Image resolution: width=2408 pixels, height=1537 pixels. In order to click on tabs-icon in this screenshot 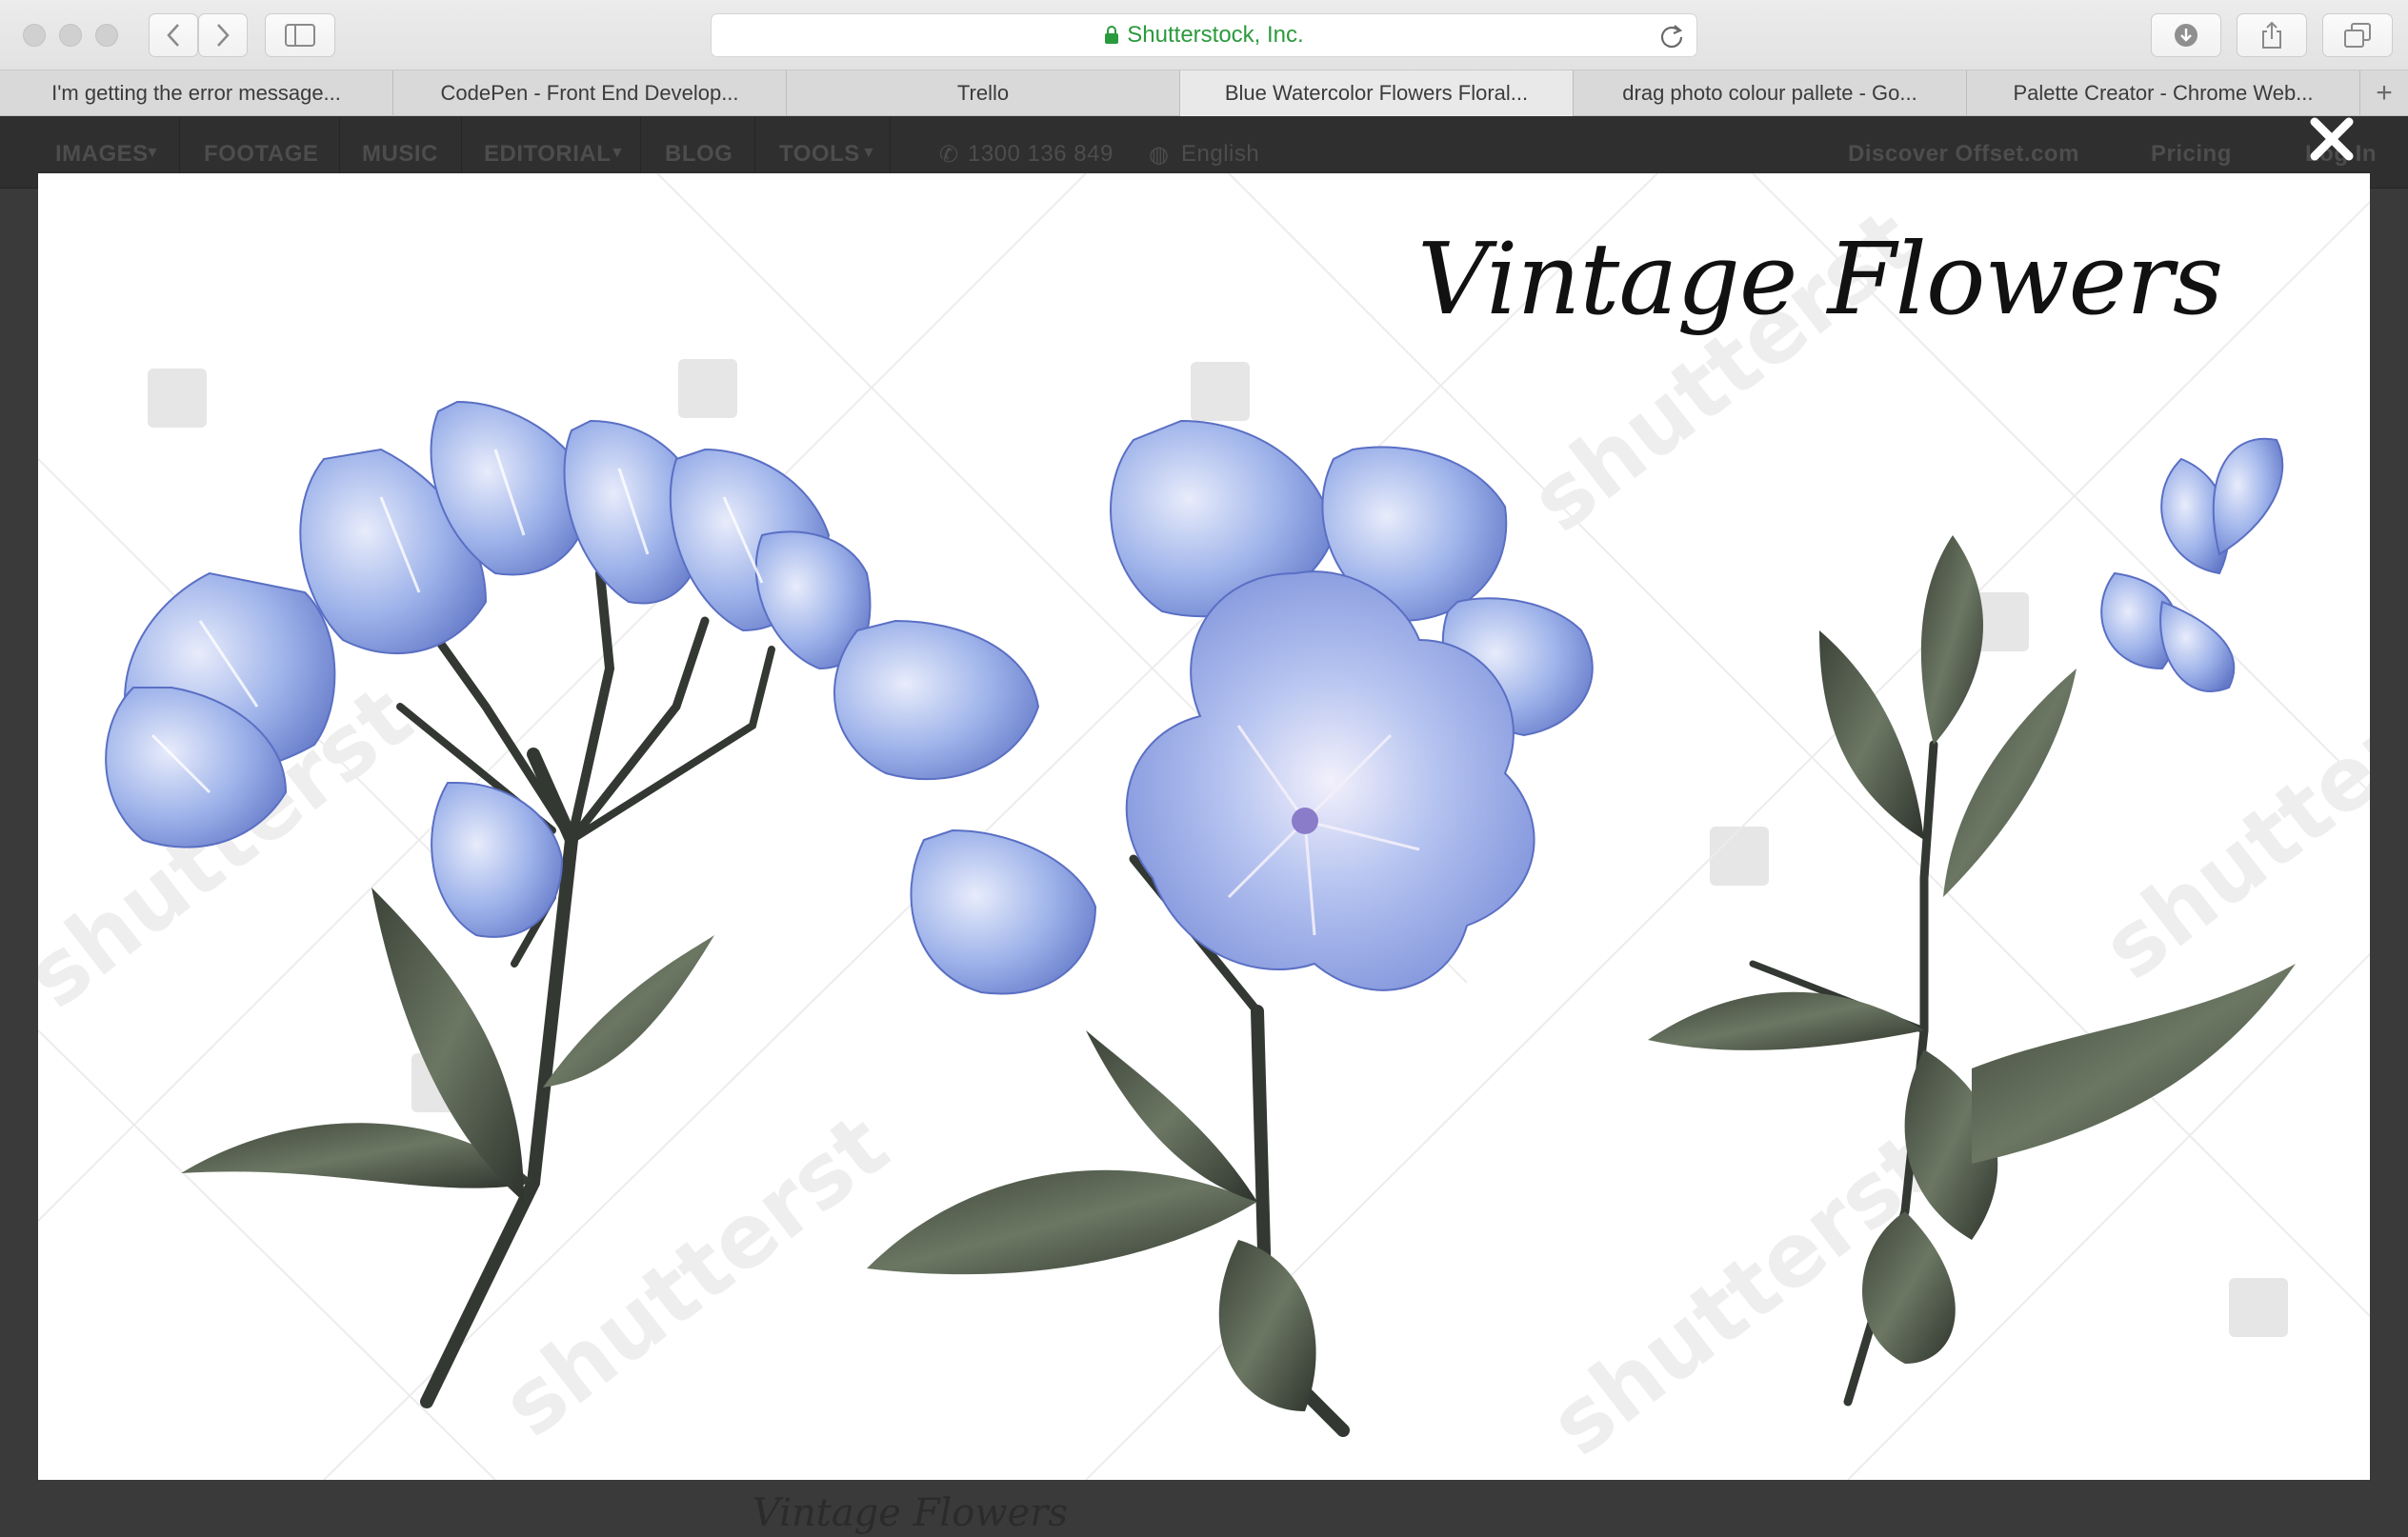, I will do `click(2357, 35)`.